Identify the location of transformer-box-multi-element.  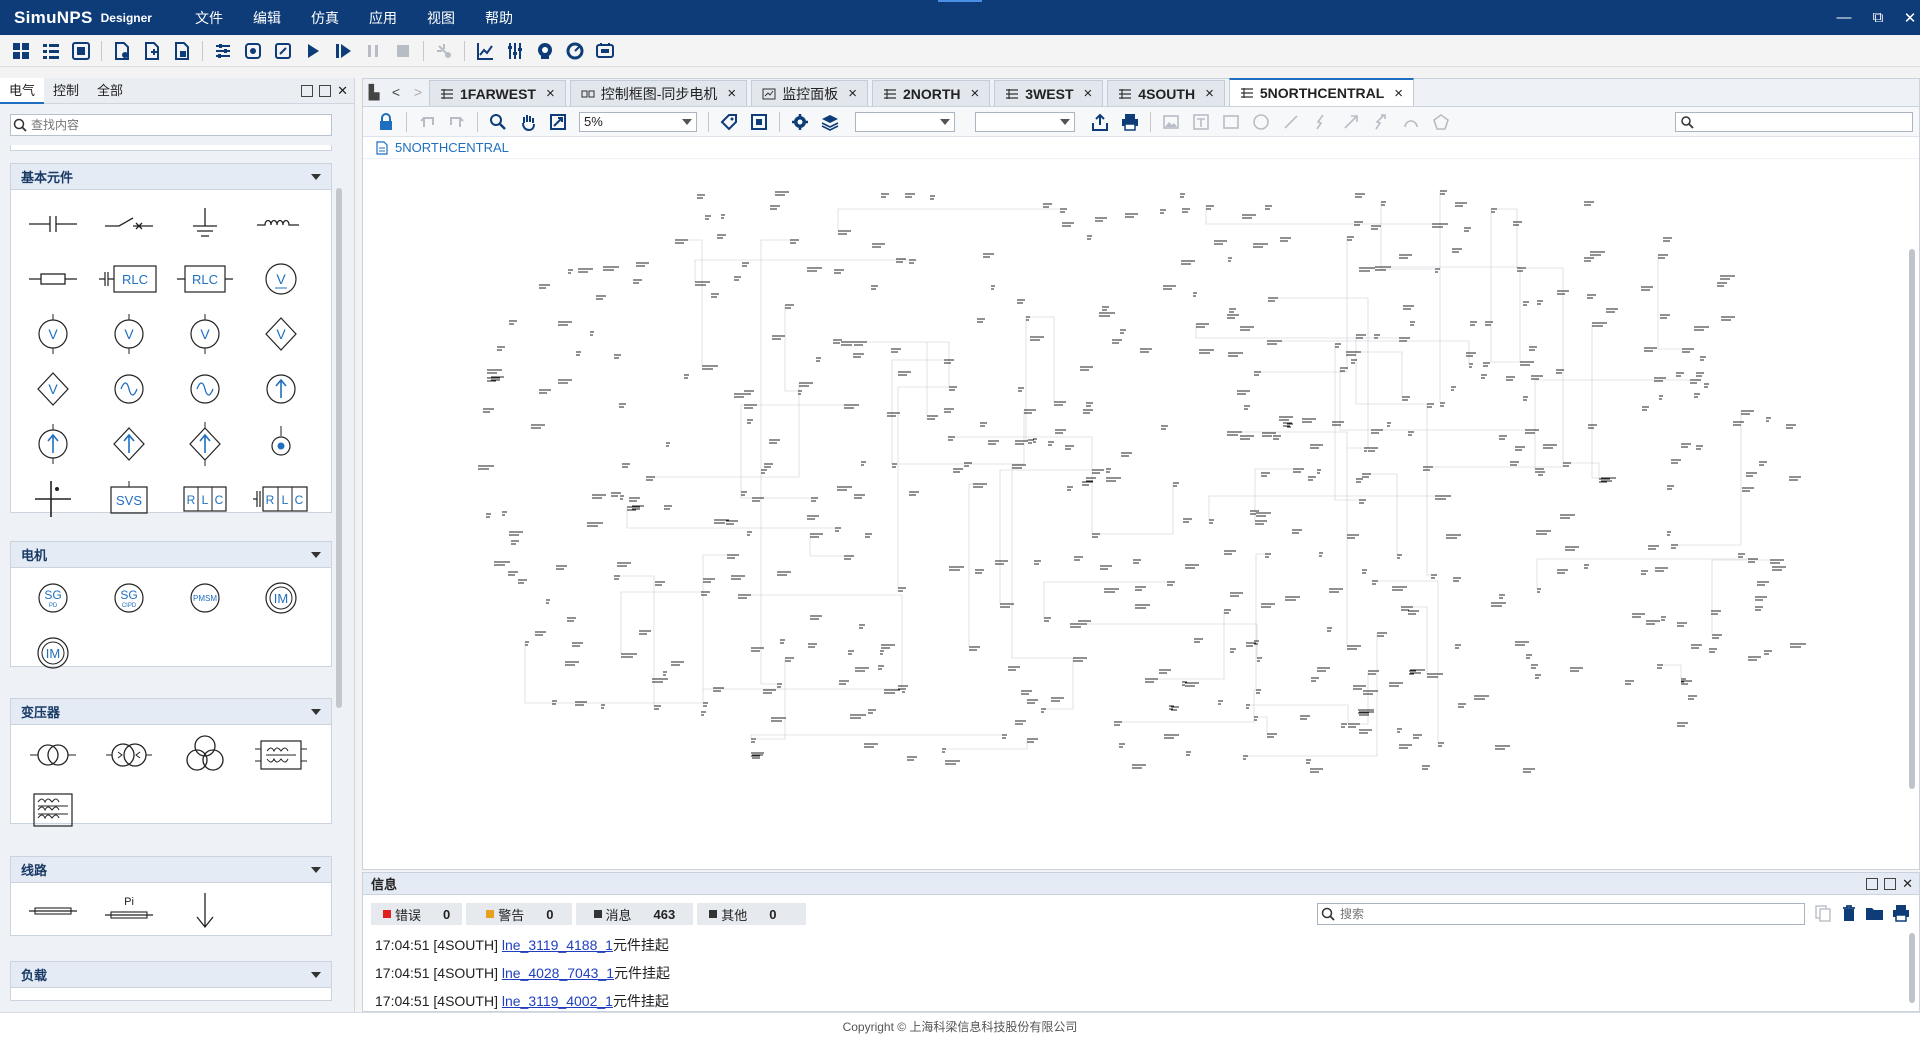
(53, 809).